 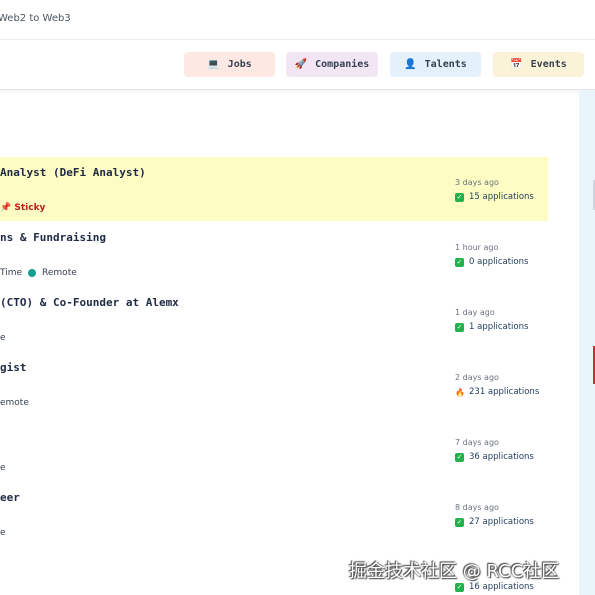 I want to click on applications-count: 231 applications, so click(x=504, y=392).